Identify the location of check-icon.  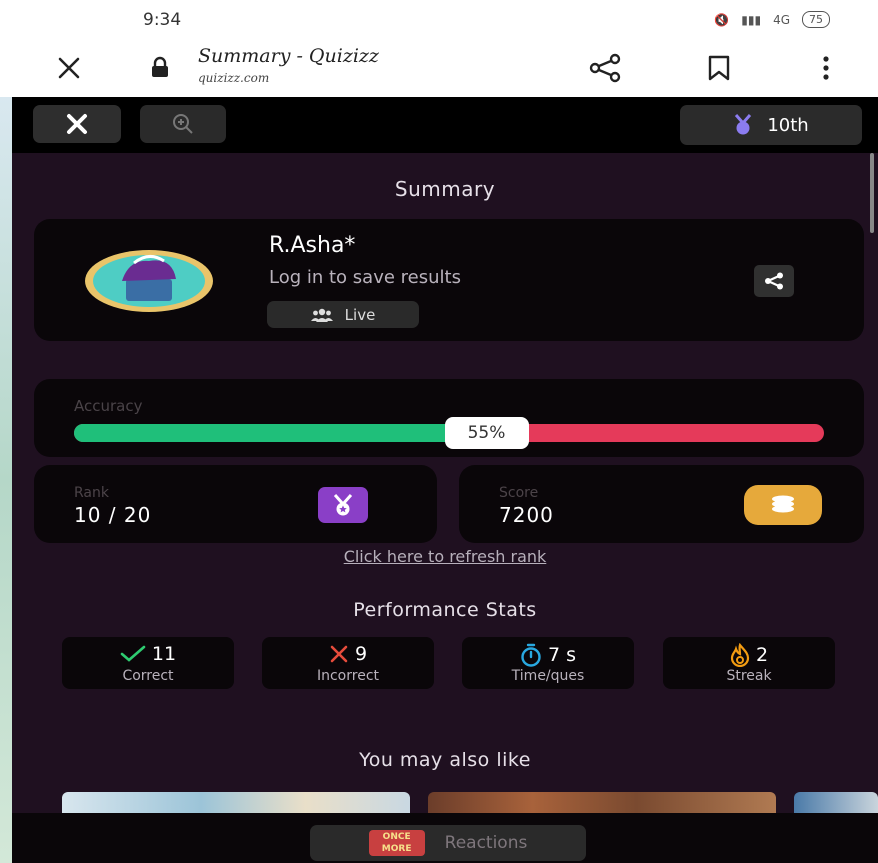
(133, 653).